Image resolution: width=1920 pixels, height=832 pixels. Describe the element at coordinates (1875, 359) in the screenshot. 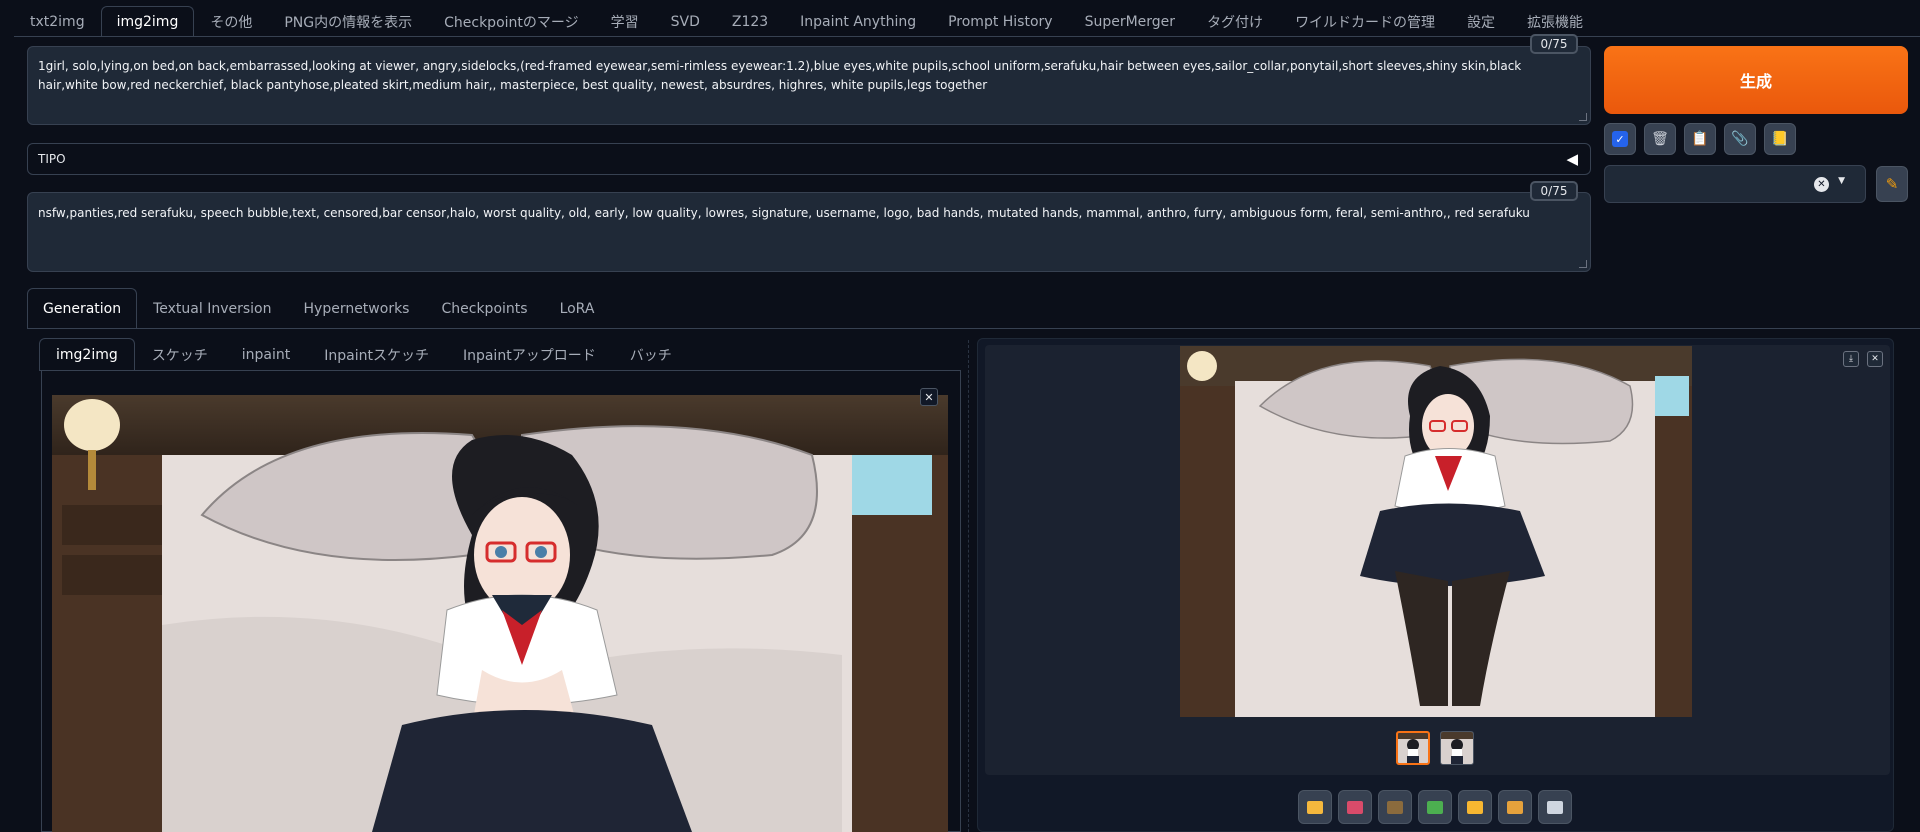

I see `close-gallery-button: ✕` at that location.